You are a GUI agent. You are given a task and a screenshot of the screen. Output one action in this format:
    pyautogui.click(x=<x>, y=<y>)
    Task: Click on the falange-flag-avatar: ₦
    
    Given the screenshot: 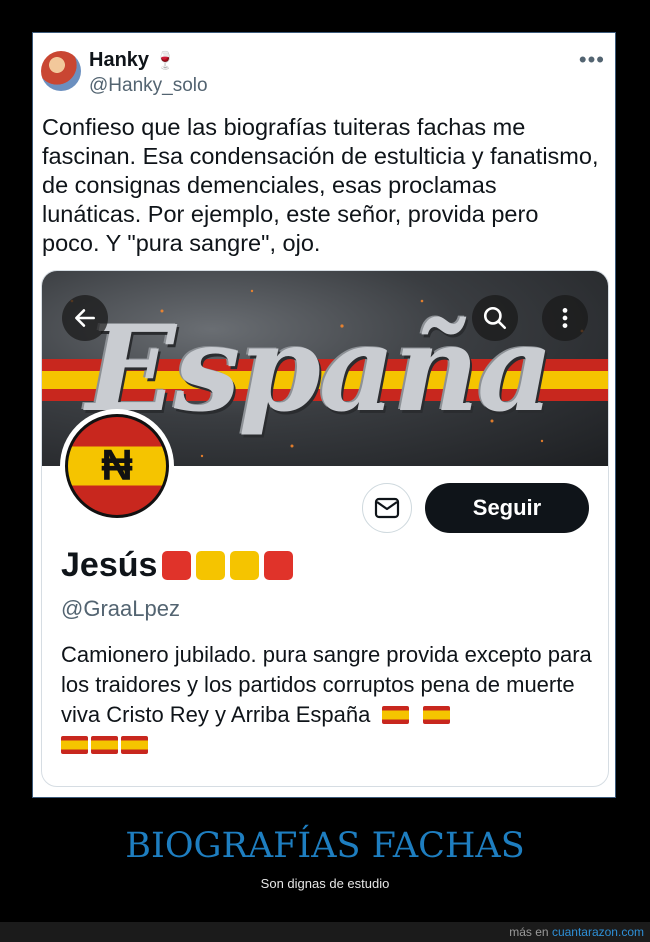 What is the action you would take?
    pyautogui.click(x=117, y=466)
    